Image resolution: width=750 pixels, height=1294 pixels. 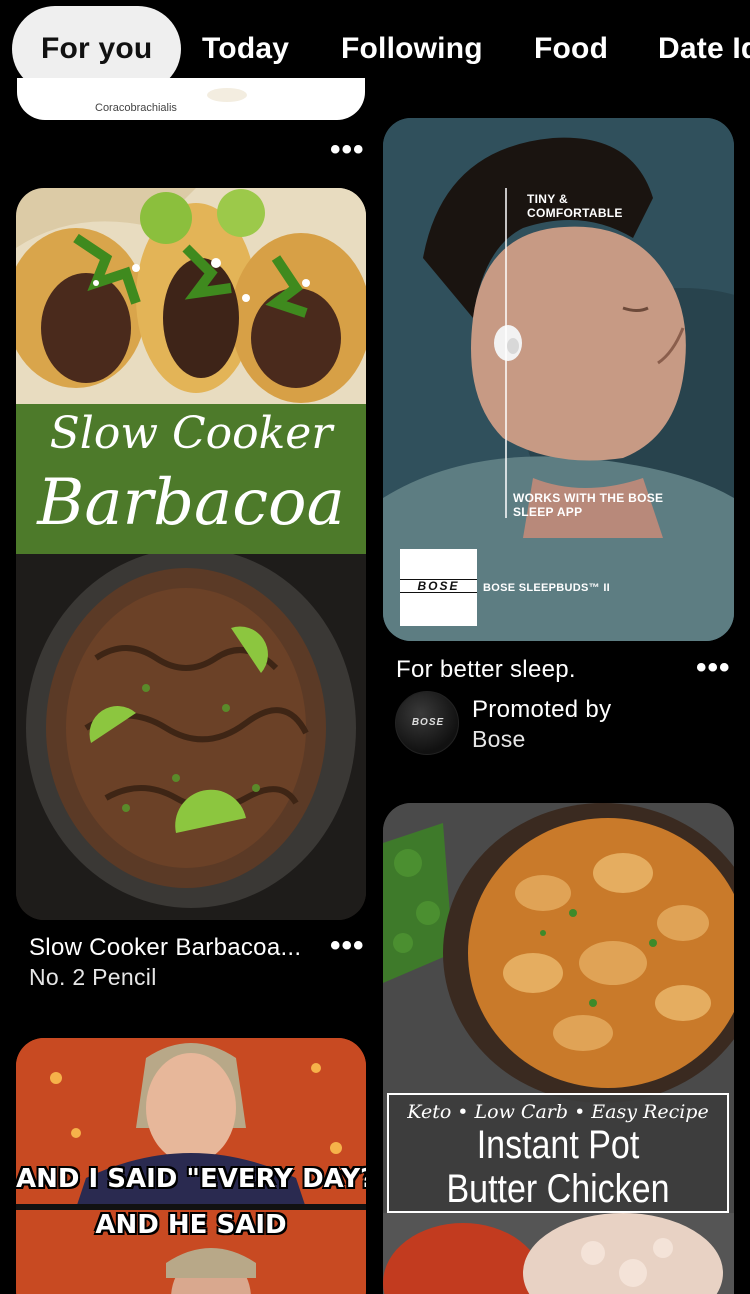 I want to click on bose-logo: BOSE, so click(x=438, y=586).